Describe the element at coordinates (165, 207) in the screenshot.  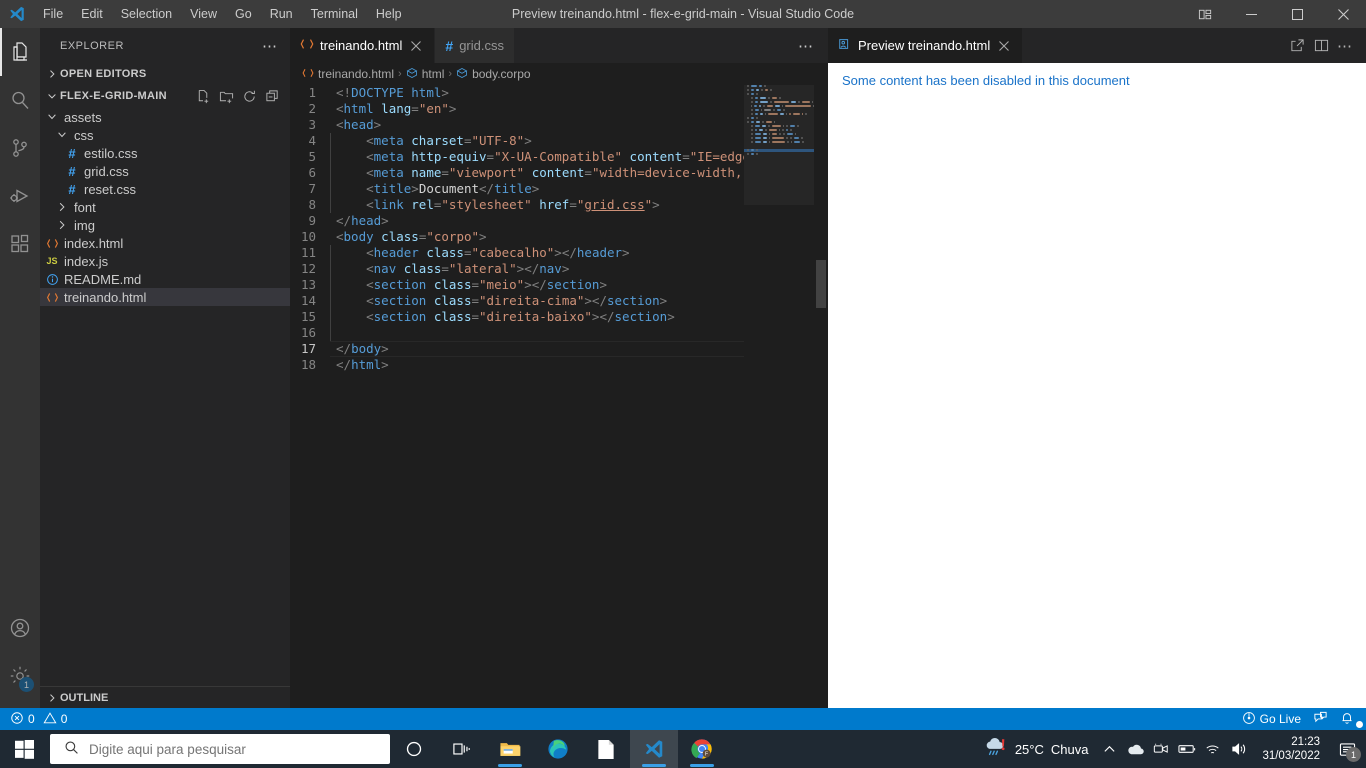
I see `tree-item-font: font` at that location.